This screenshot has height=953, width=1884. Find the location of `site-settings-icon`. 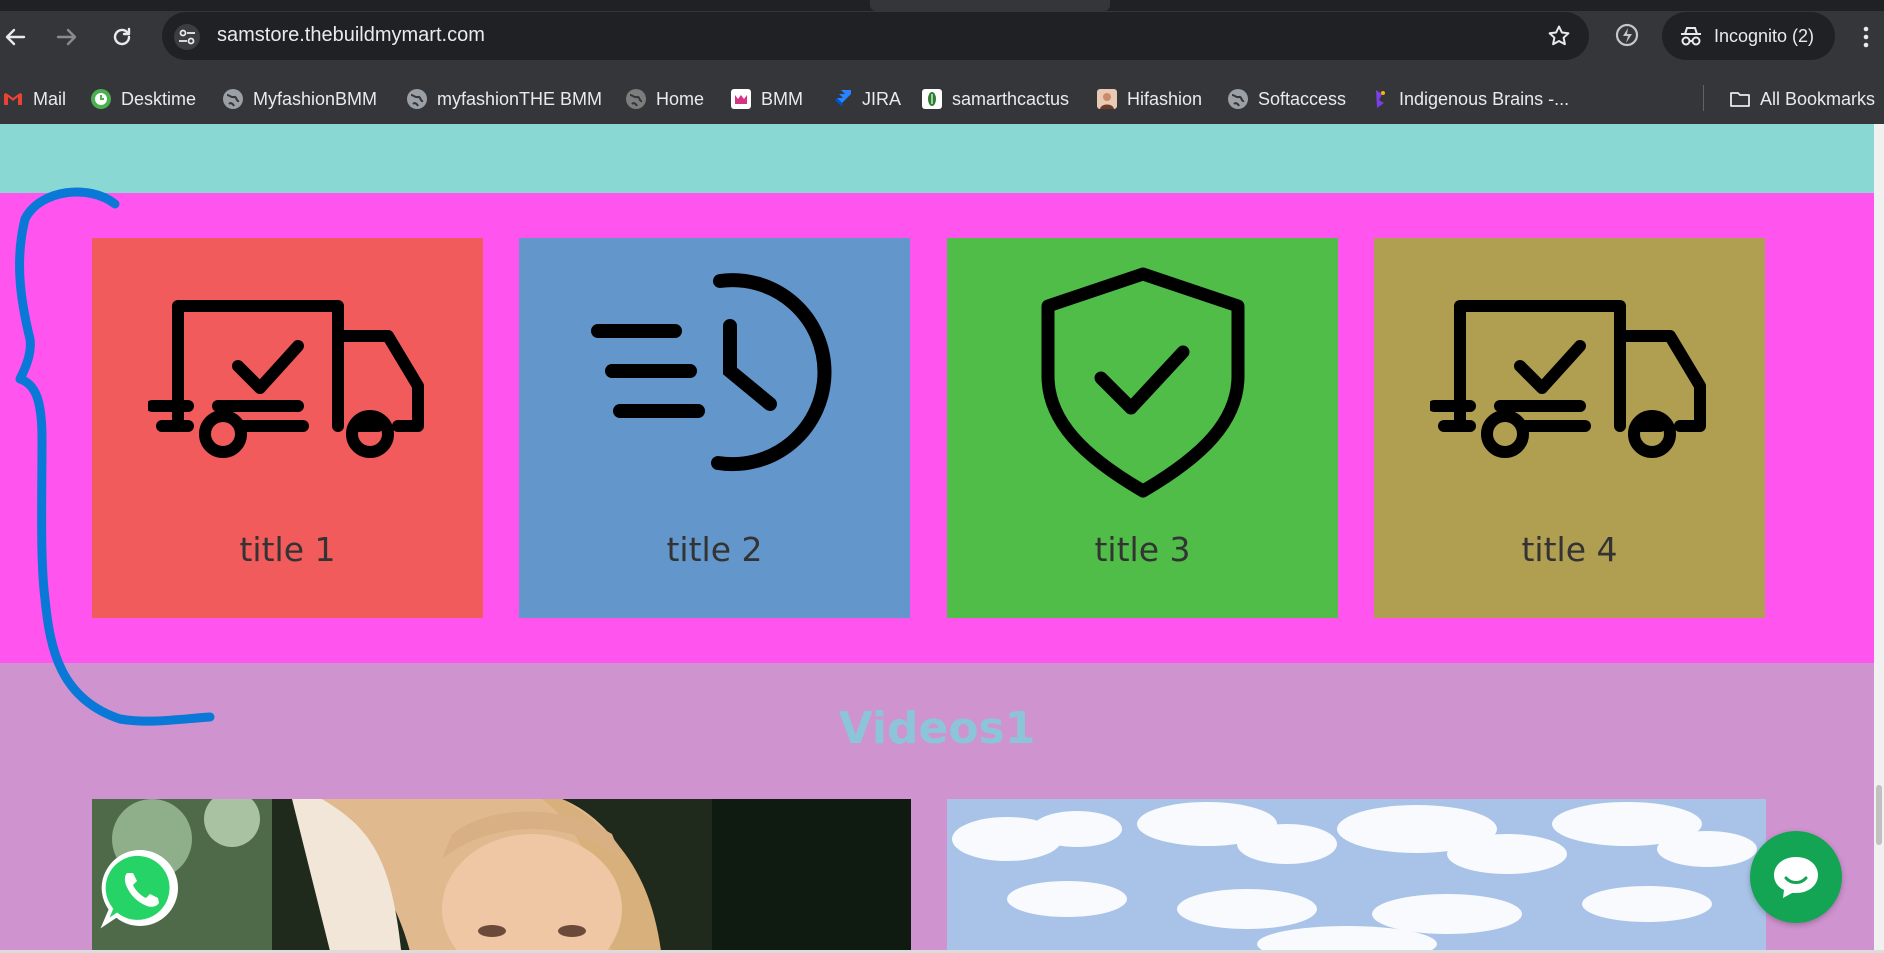

site-settings-icon is located at coordinates (187, 37).